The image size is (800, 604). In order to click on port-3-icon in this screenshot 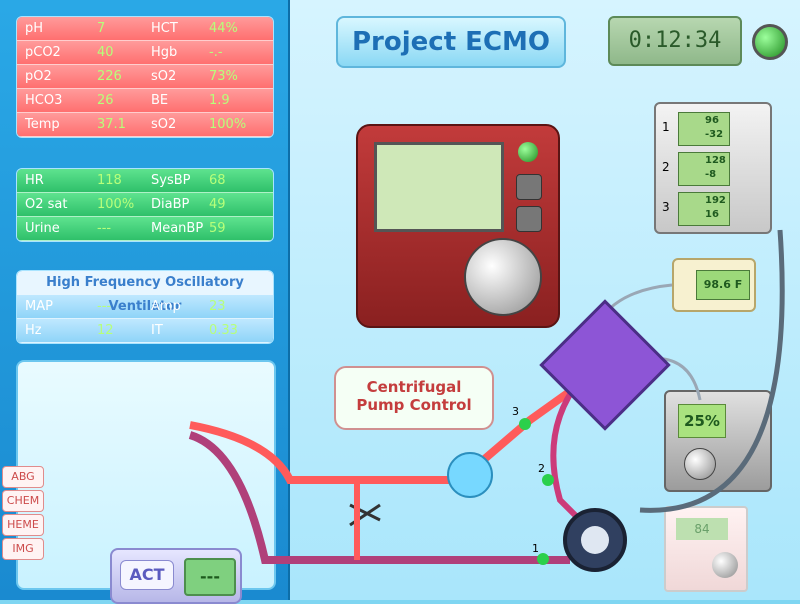, I will do `click(525, 424)`.